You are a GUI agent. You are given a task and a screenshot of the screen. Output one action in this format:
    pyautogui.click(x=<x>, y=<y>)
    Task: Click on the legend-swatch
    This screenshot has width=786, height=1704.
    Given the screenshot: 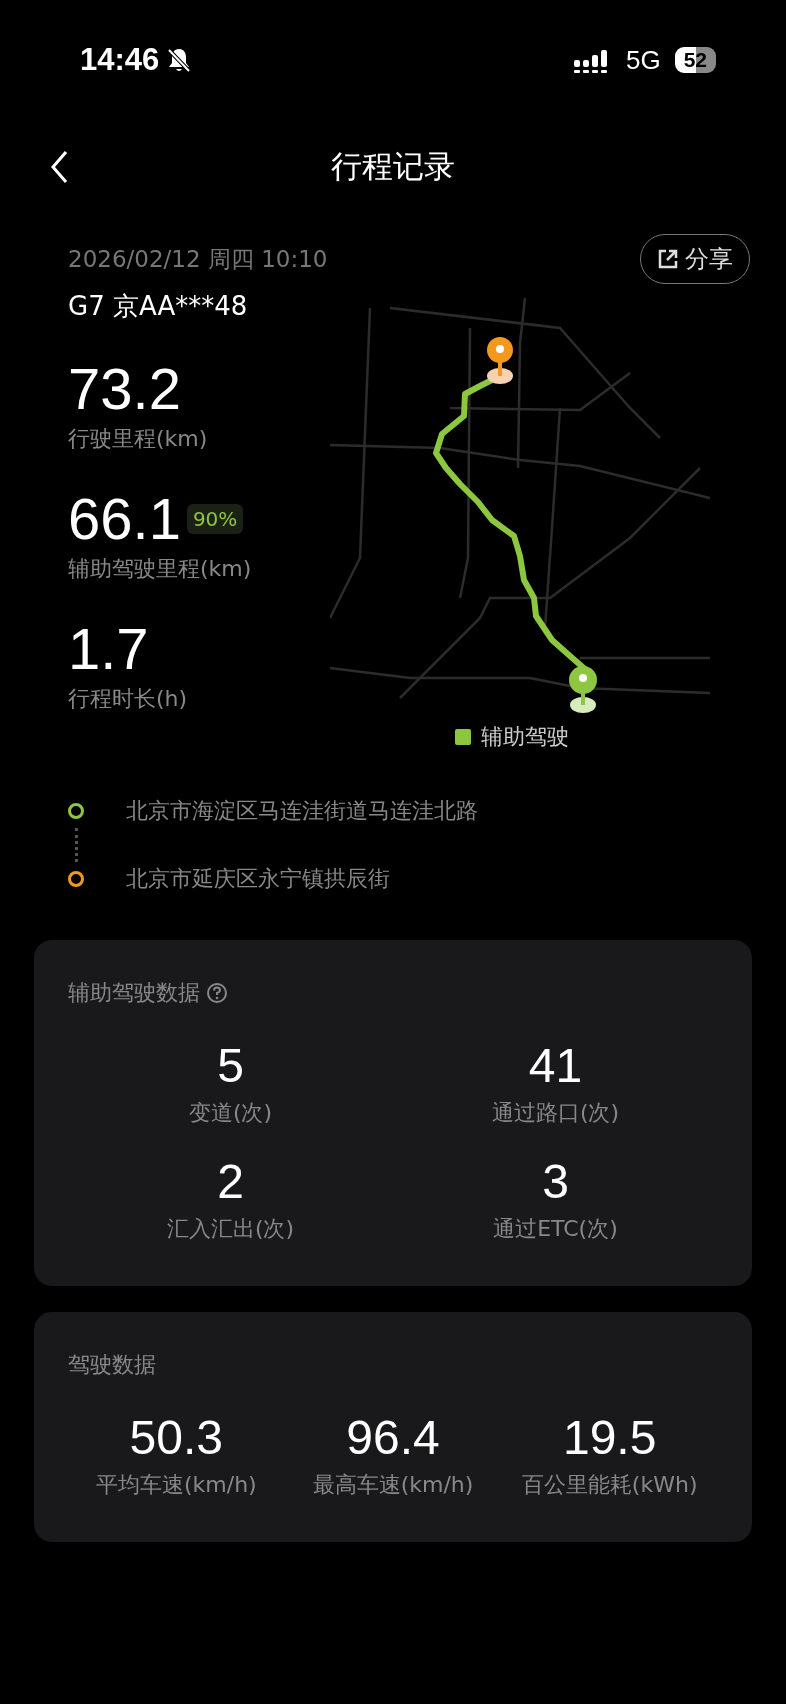 What is the action you would take?
    pyautogui.click(x=463, y=737)
    